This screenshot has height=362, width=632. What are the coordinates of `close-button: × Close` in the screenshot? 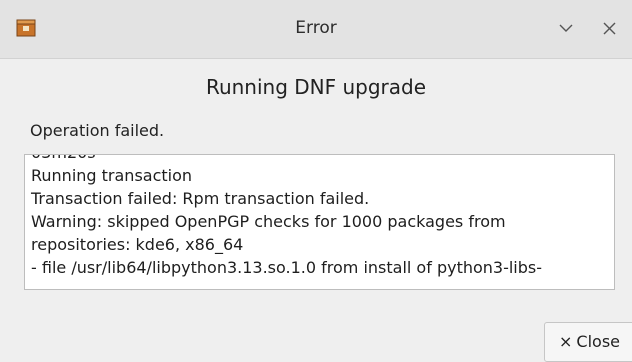 It's located at (588, 342).